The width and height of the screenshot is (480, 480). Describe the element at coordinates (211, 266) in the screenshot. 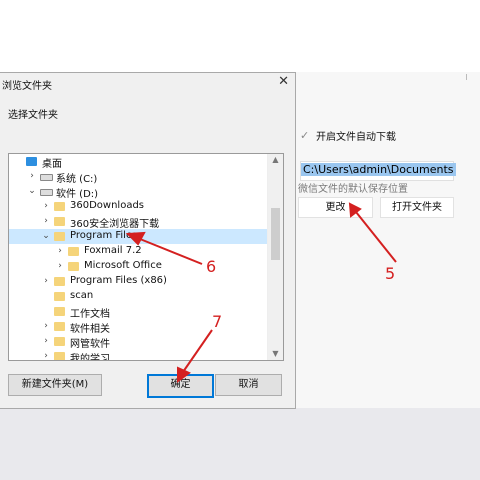

I see `annotation-6: 6` at that location.